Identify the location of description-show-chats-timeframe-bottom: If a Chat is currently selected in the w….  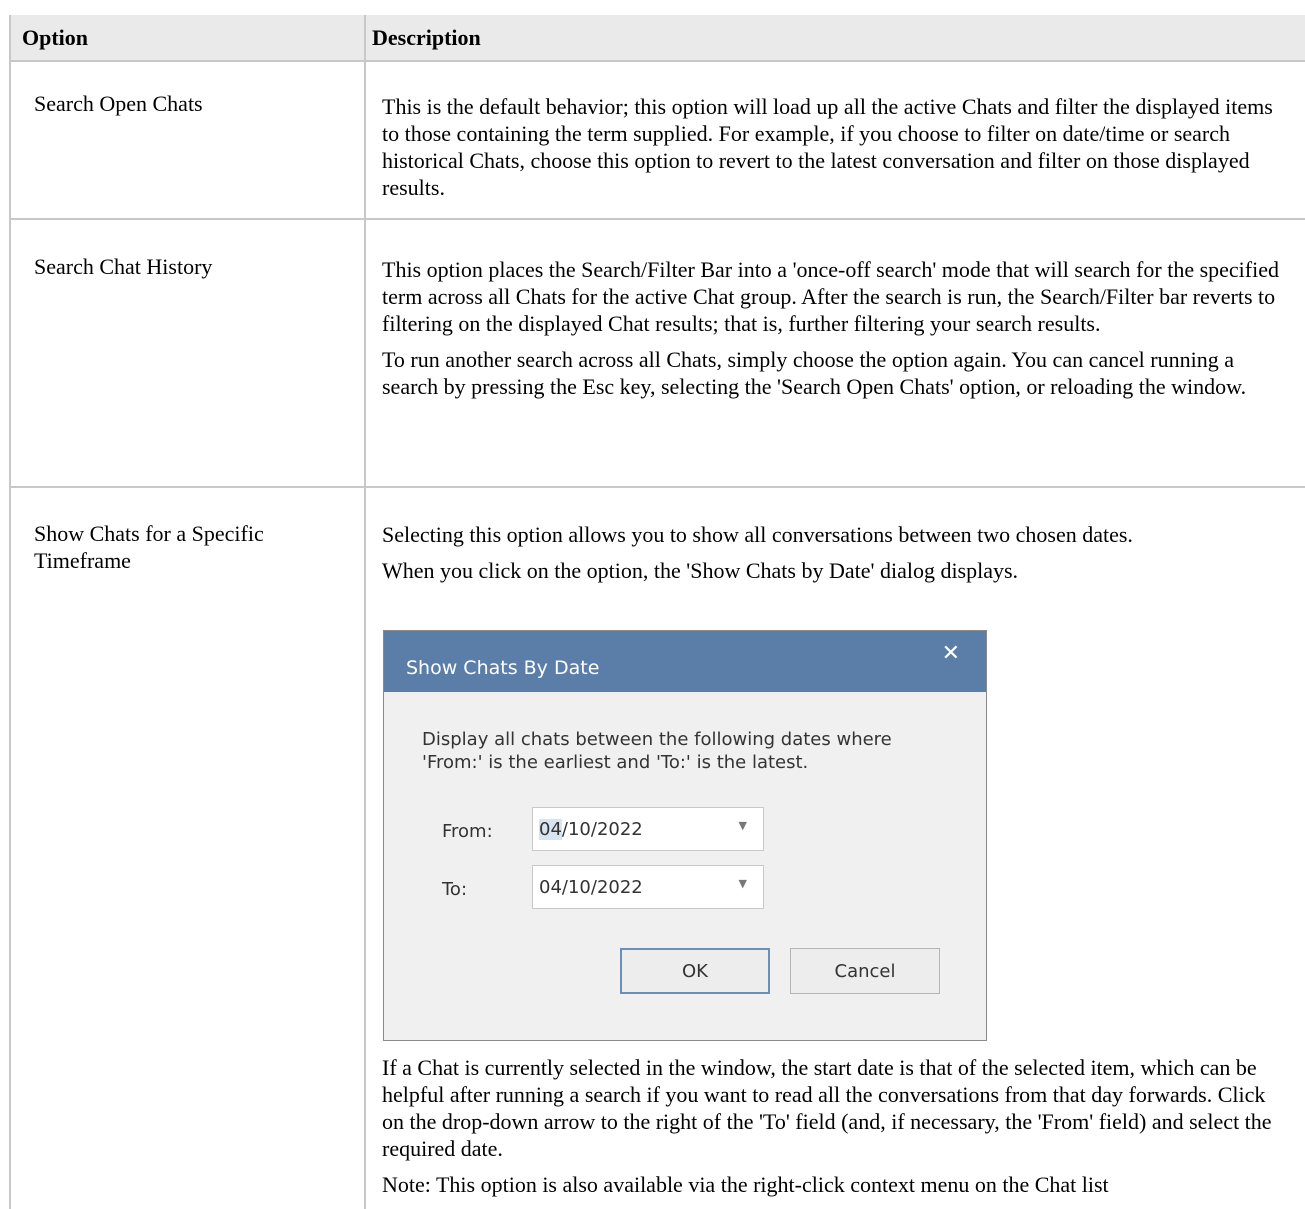
(834, 1130).